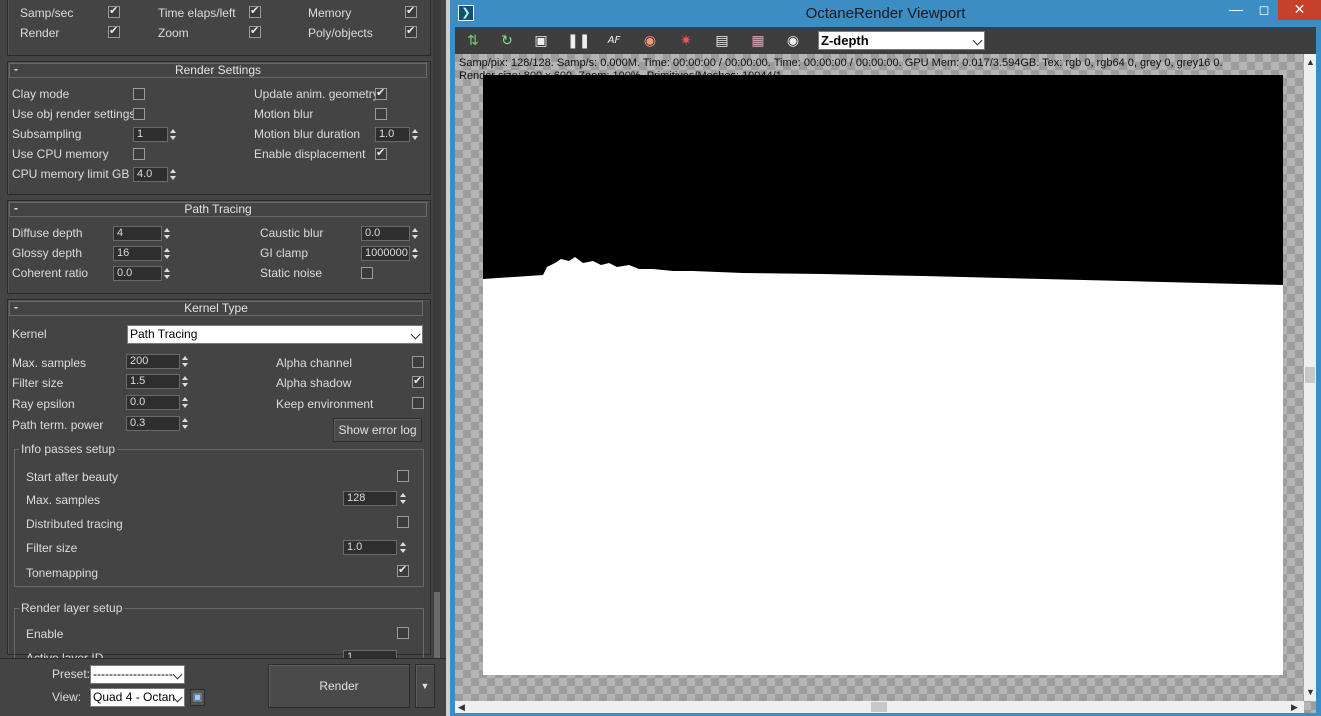 This screenshot has height=716, width=1321. Describe the element at coordinates (137, 674) in the screenshot. I see `preset-select: --------------------` at that location.